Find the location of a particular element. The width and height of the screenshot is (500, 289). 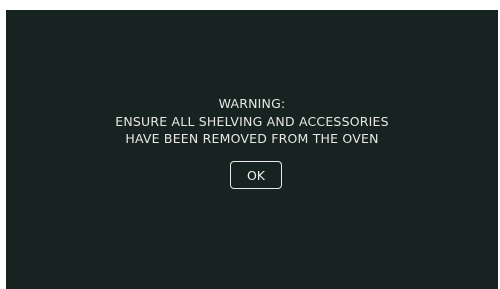

warning-line-1: ENSURE ALL SHELVING AND ACCESSORIES is located at coordinates (252, 121).